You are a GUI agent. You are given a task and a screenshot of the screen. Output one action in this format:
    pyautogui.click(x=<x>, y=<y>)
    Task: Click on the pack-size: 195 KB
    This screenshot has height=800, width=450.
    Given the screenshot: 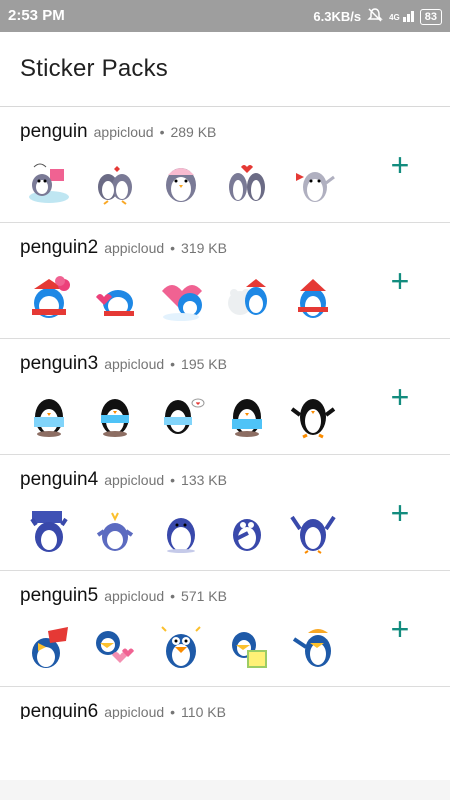 What is the action you would take?
    pyautogui.click(x=204, y=364)
    